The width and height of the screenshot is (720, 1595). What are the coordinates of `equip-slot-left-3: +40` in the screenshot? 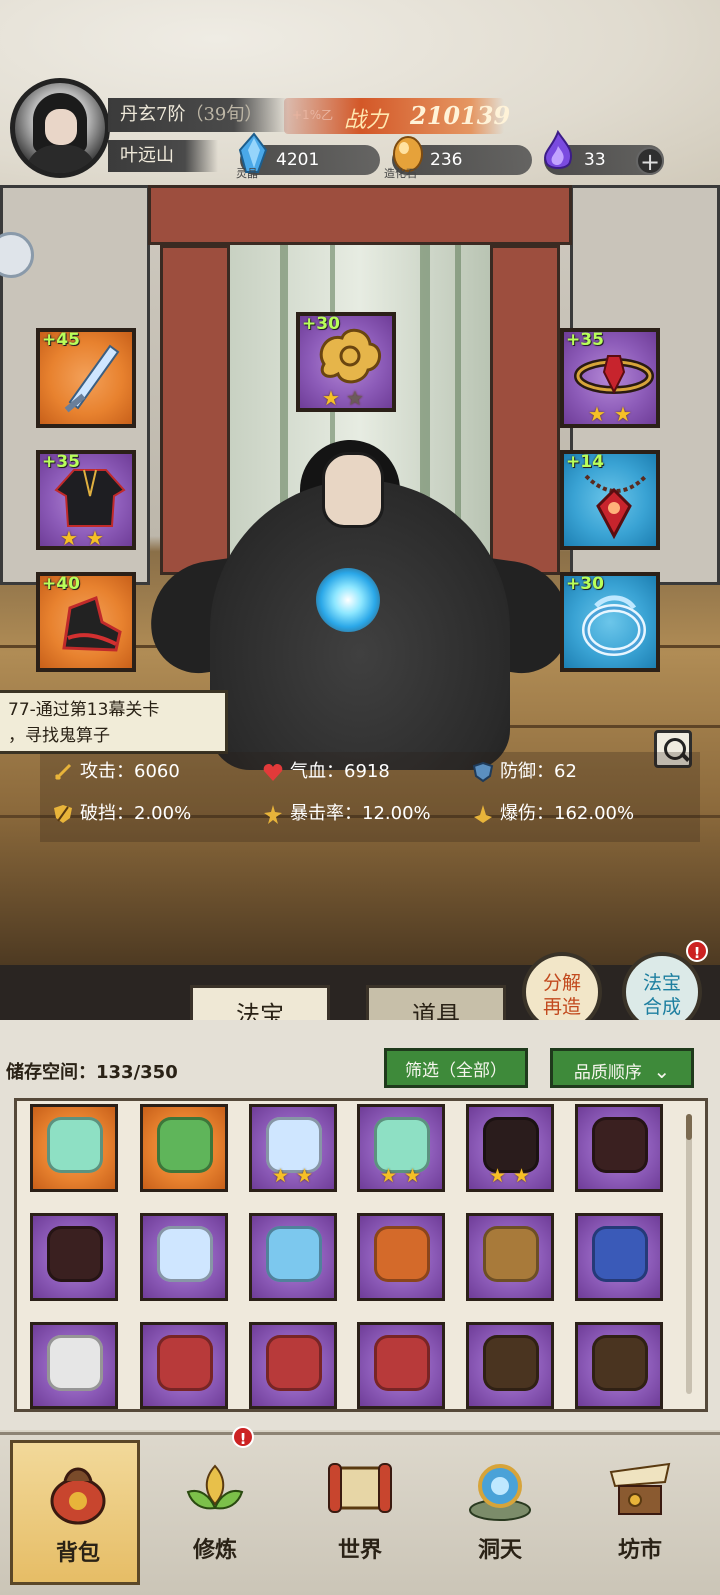 It's located at (86, 622).